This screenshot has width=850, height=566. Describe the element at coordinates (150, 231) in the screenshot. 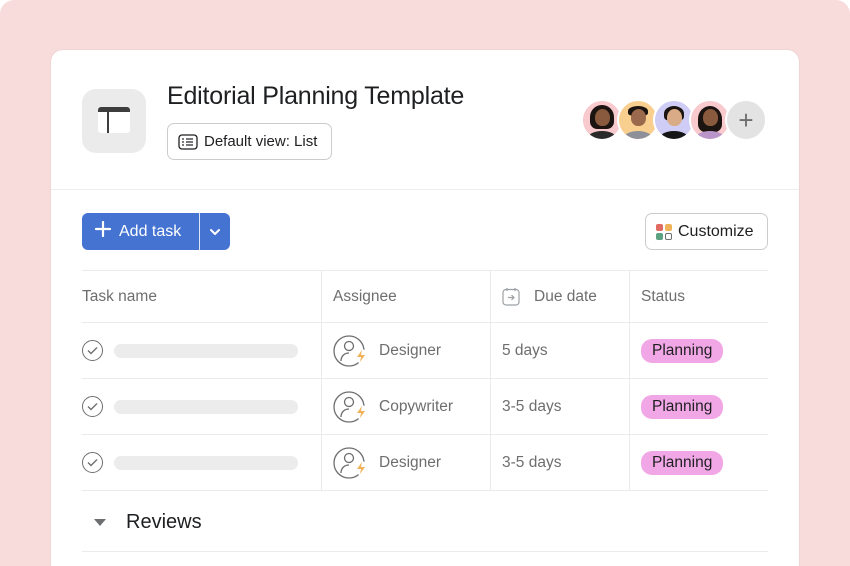

I see `add-task-label: Add task` at that location.